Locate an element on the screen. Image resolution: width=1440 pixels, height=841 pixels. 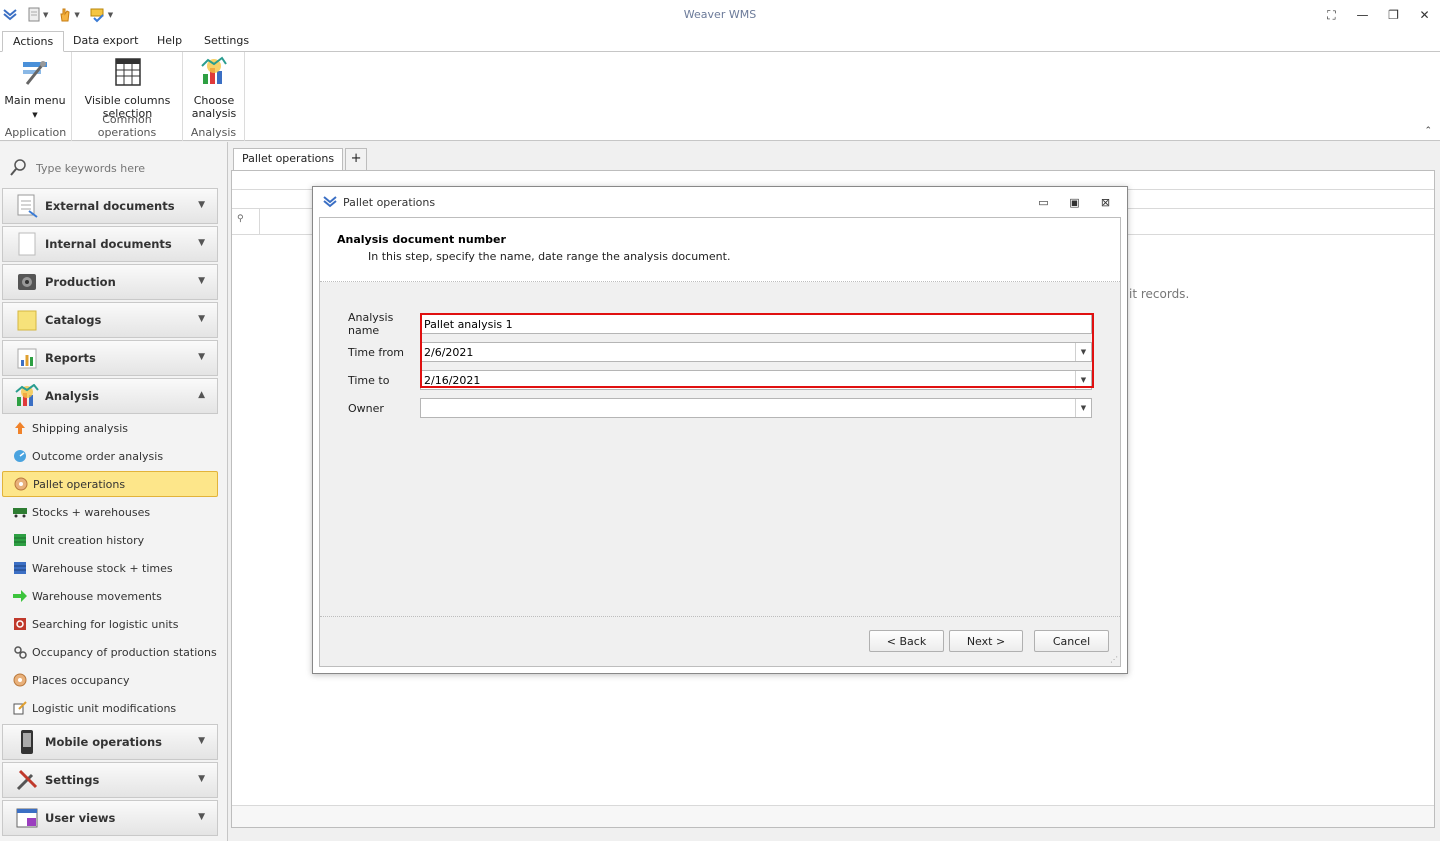
dialog-title: Pallet operations is located at coordinates (389, 202).